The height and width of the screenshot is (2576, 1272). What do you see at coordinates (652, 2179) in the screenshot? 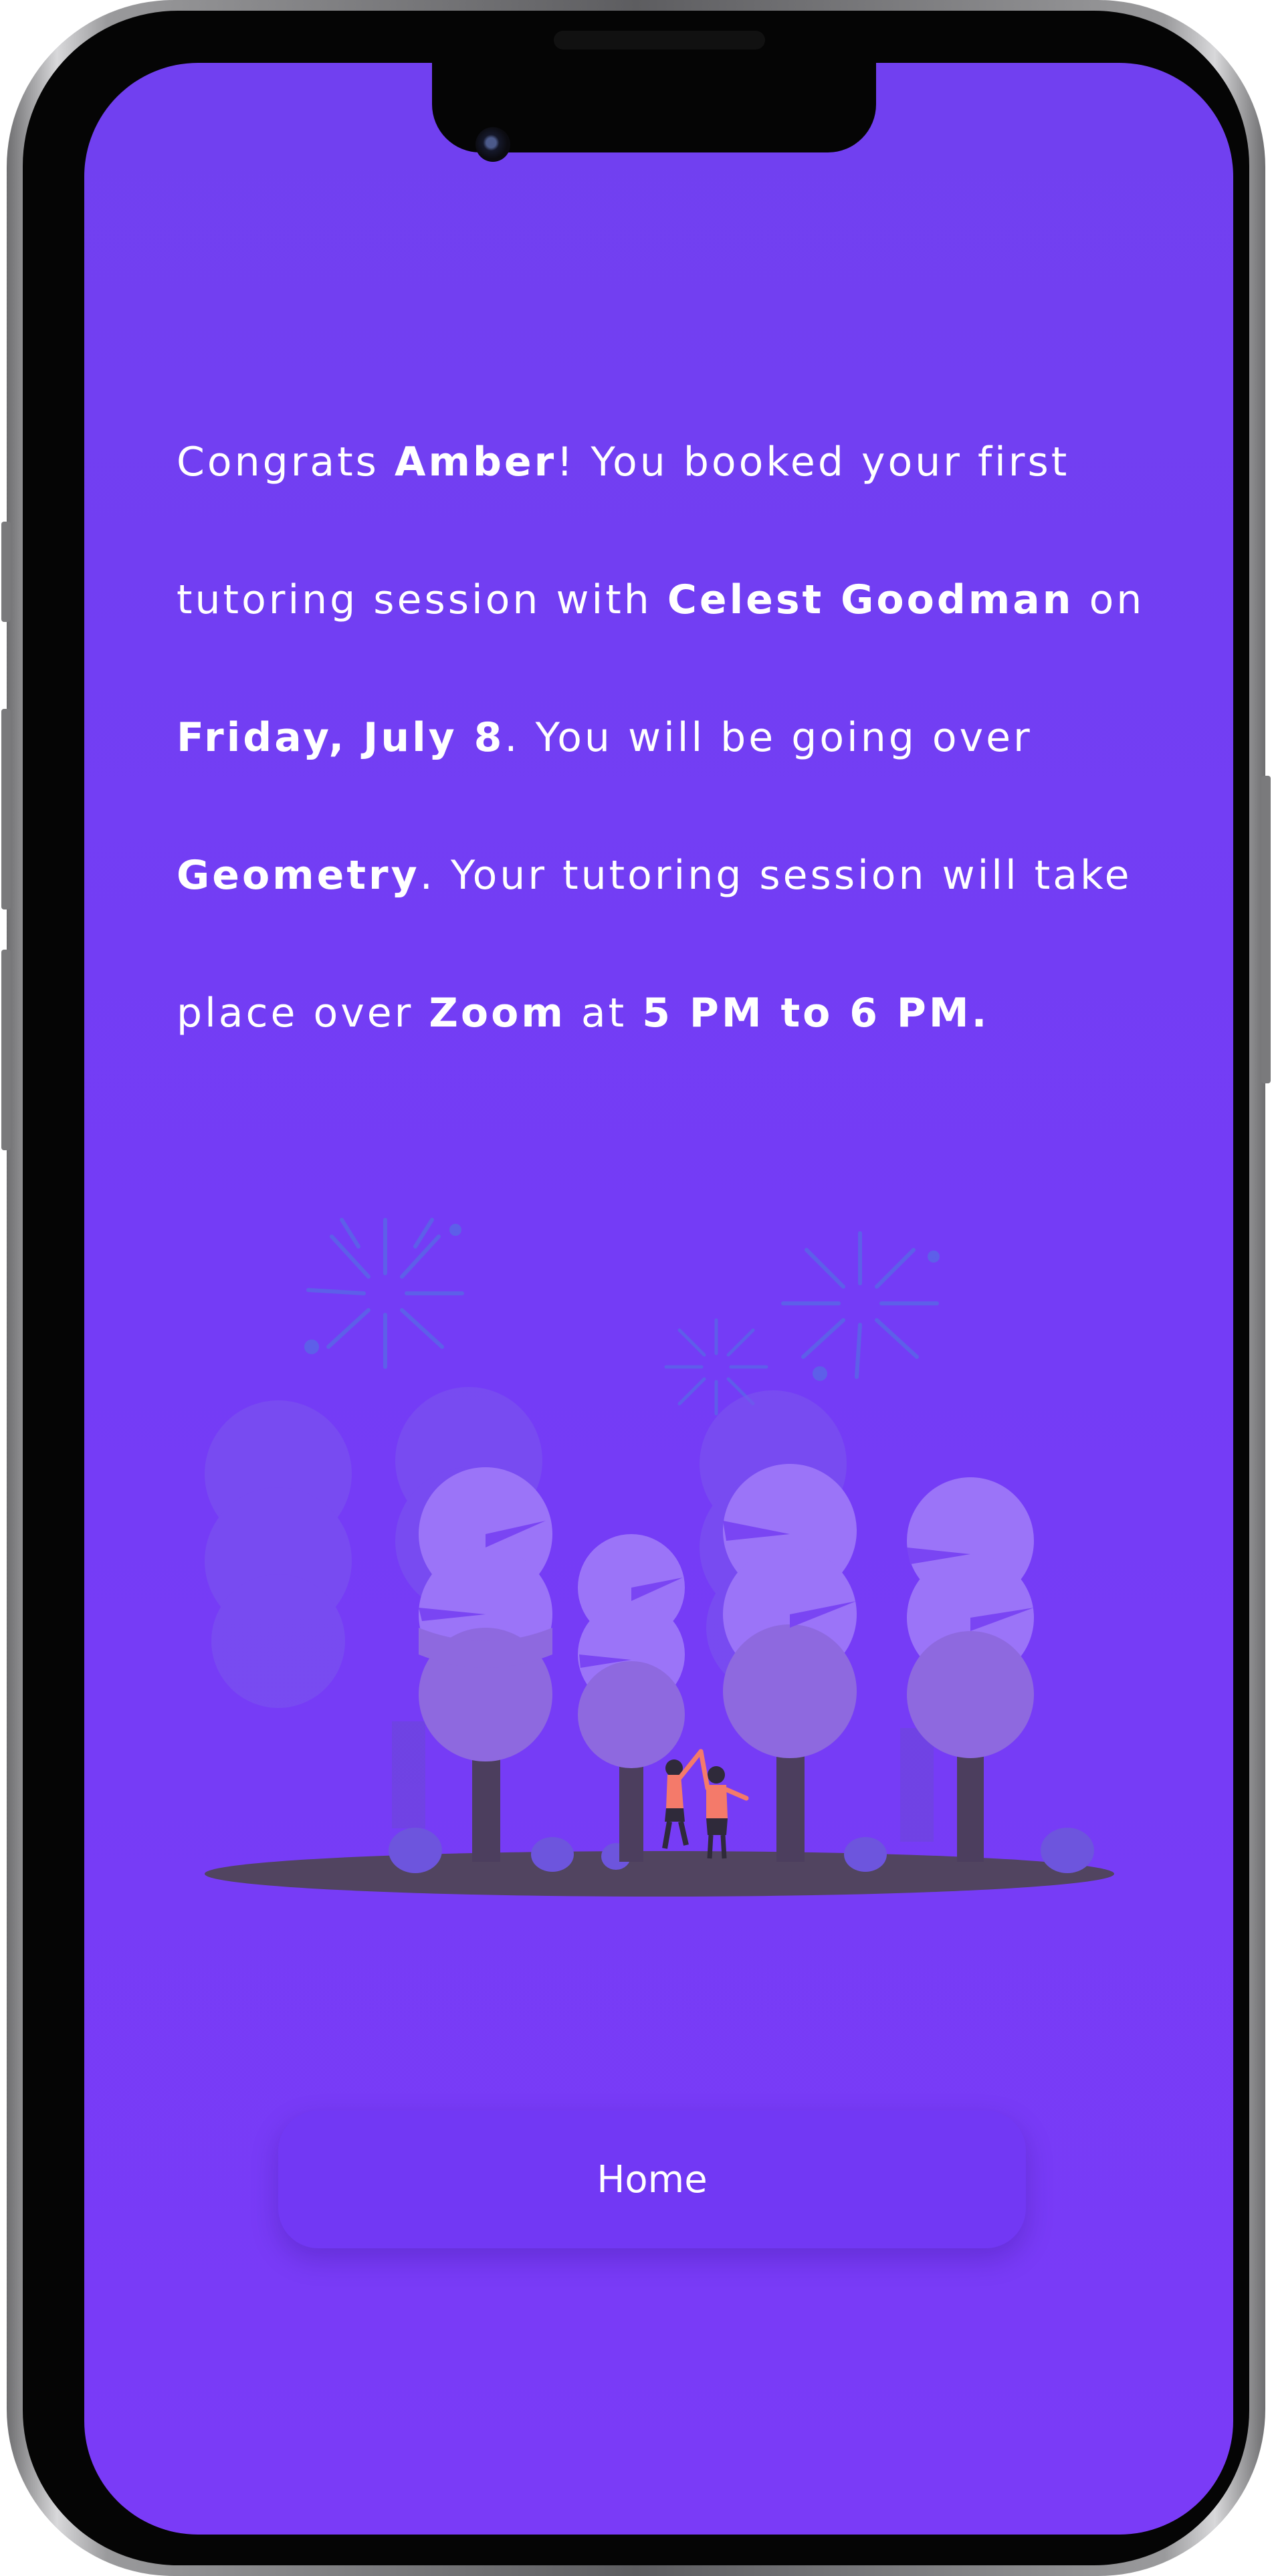
I see `home-button: Home` at bounding box center [652, 2179].